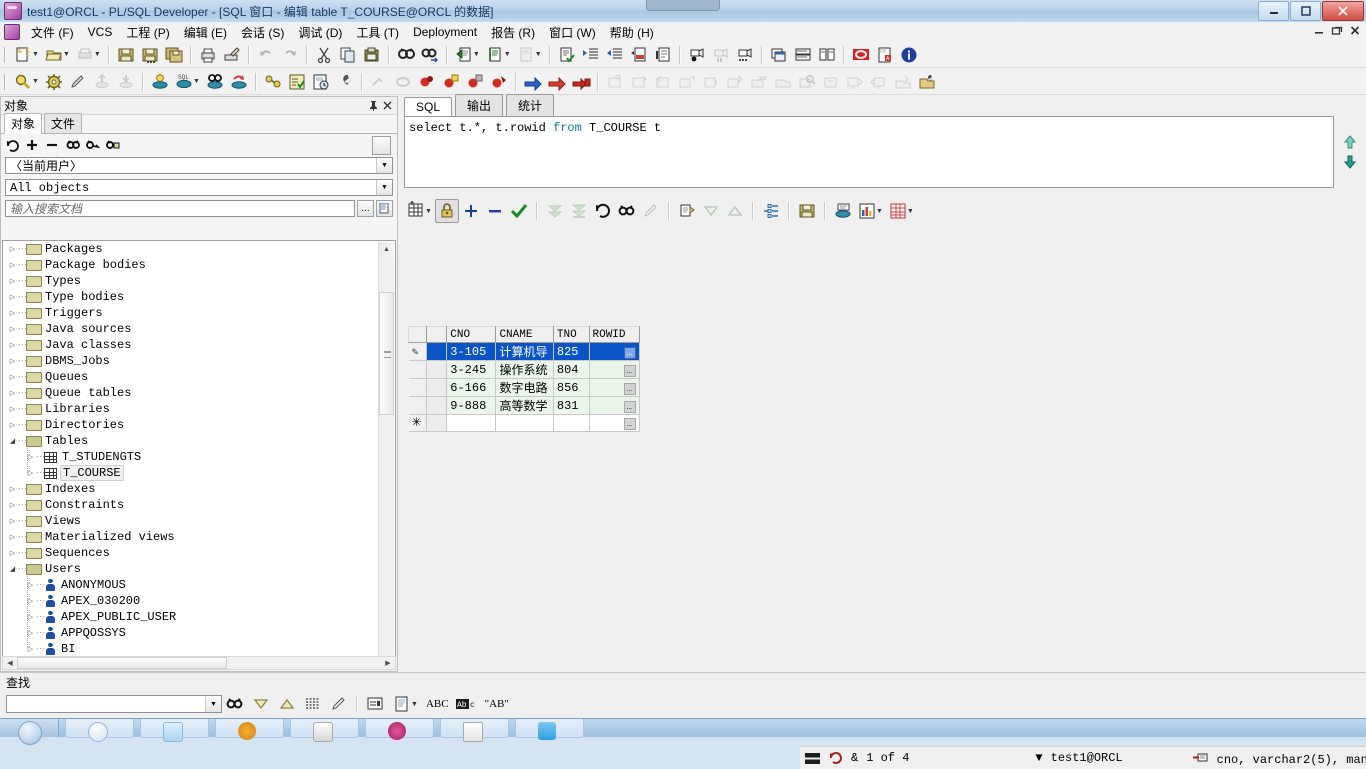 This screenshot has height=769, width=1366. I want to click on chevron-down-icon-2: ▼, so click(384, 187).